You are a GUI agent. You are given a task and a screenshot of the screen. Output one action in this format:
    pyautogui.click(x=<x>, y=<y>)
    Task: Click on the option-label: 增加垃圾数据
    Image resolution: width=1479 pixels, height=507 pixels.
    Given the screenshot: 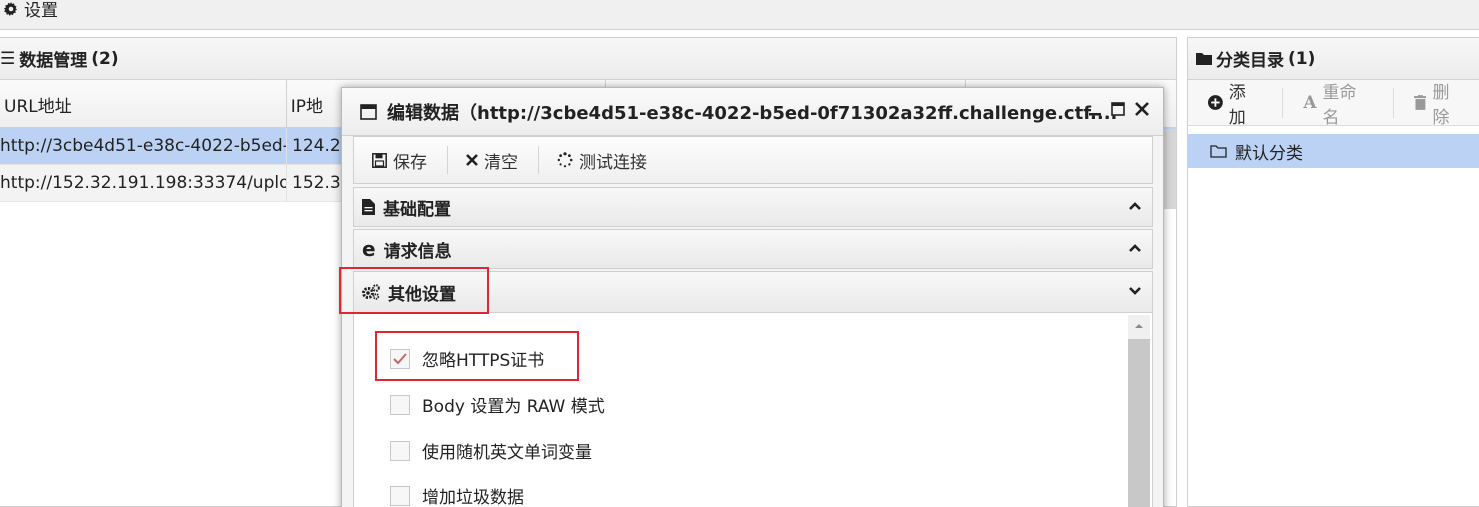 What is the action you would take?
    pyautogui.click(x=473, y=497)
    